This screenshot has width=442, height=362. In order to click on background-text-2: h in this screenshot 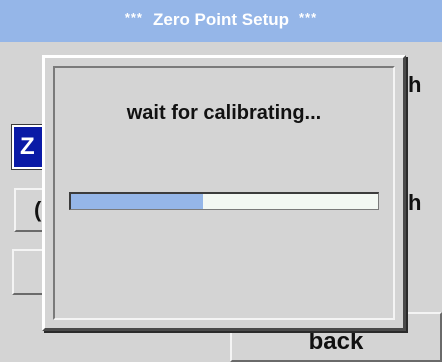, I will do `click(415, 202)`.